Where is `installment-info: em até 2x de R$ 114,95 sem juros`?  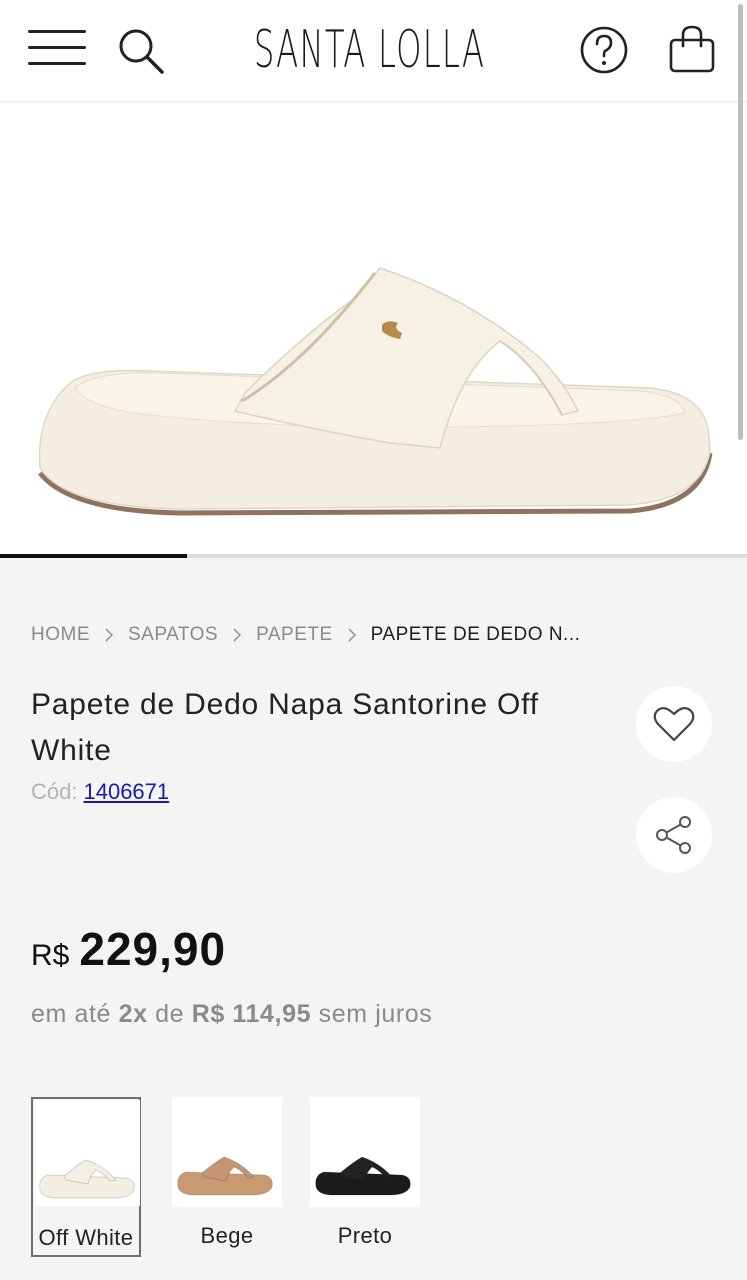 installment-info: em até 2x de R$ 114,95 sem juros is located at coordinates (231, 1014).